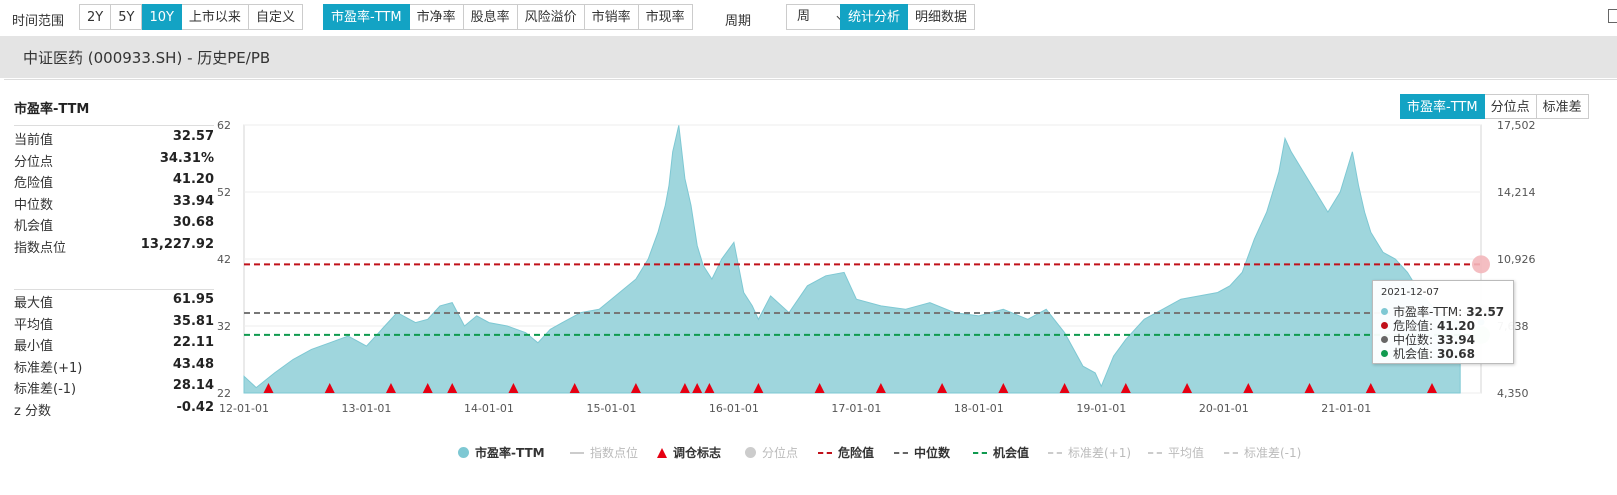 The image size is (1617, 495). What do you see at coordinates (34, 325) in the screenshot?
I see `stat-label: 平均值` at bounding box center [34, 325].